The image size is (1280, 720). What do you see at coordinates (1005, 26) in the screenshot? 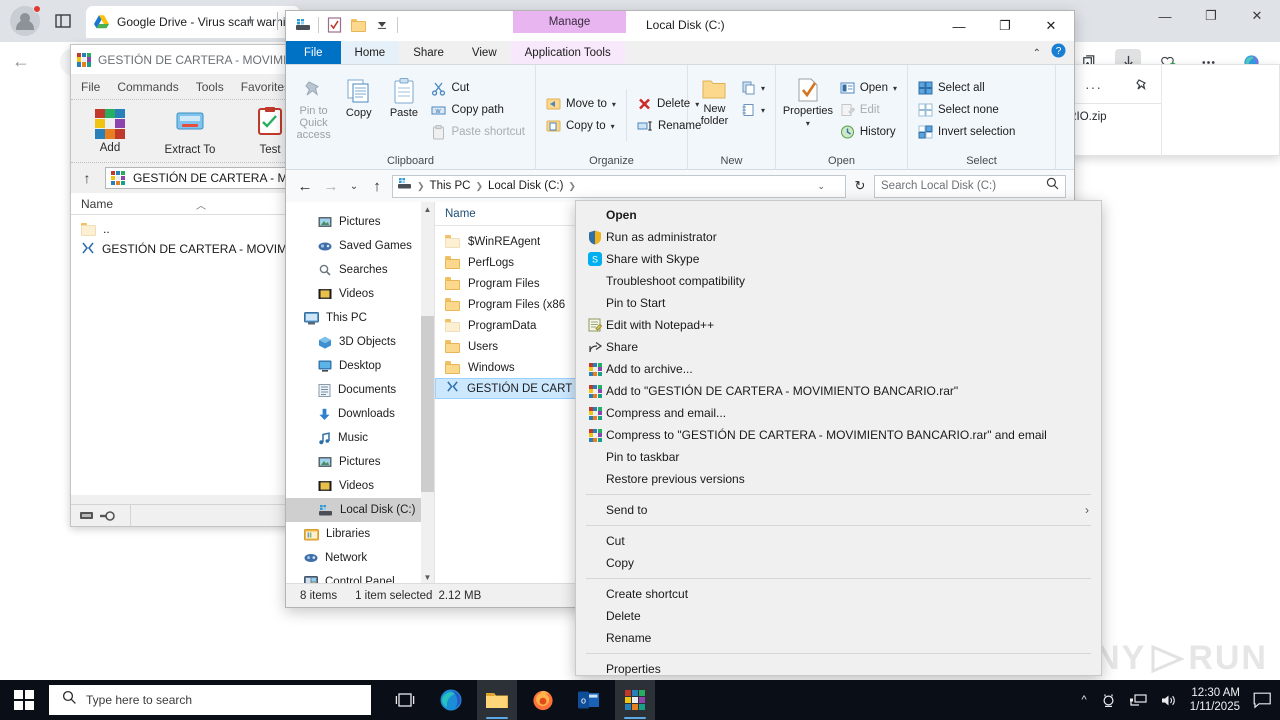
I see `explorer-maximize-button: ❐` at bounding box center [1005, 26].